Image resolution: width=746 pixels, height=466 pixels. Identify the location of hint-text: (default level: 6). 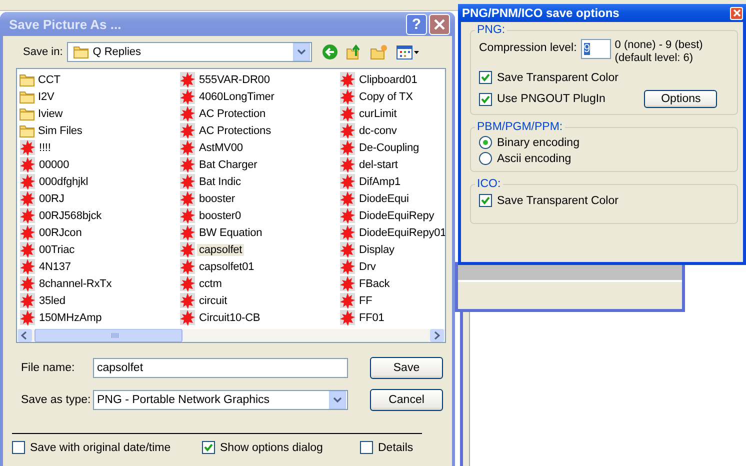
(654, 58).